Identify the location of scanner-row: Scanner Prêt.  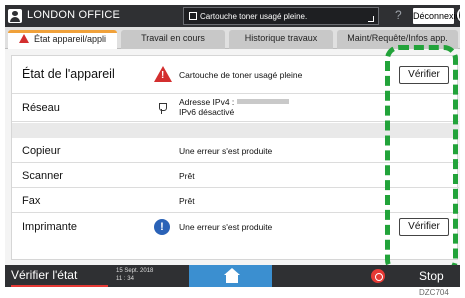
(235, 175).